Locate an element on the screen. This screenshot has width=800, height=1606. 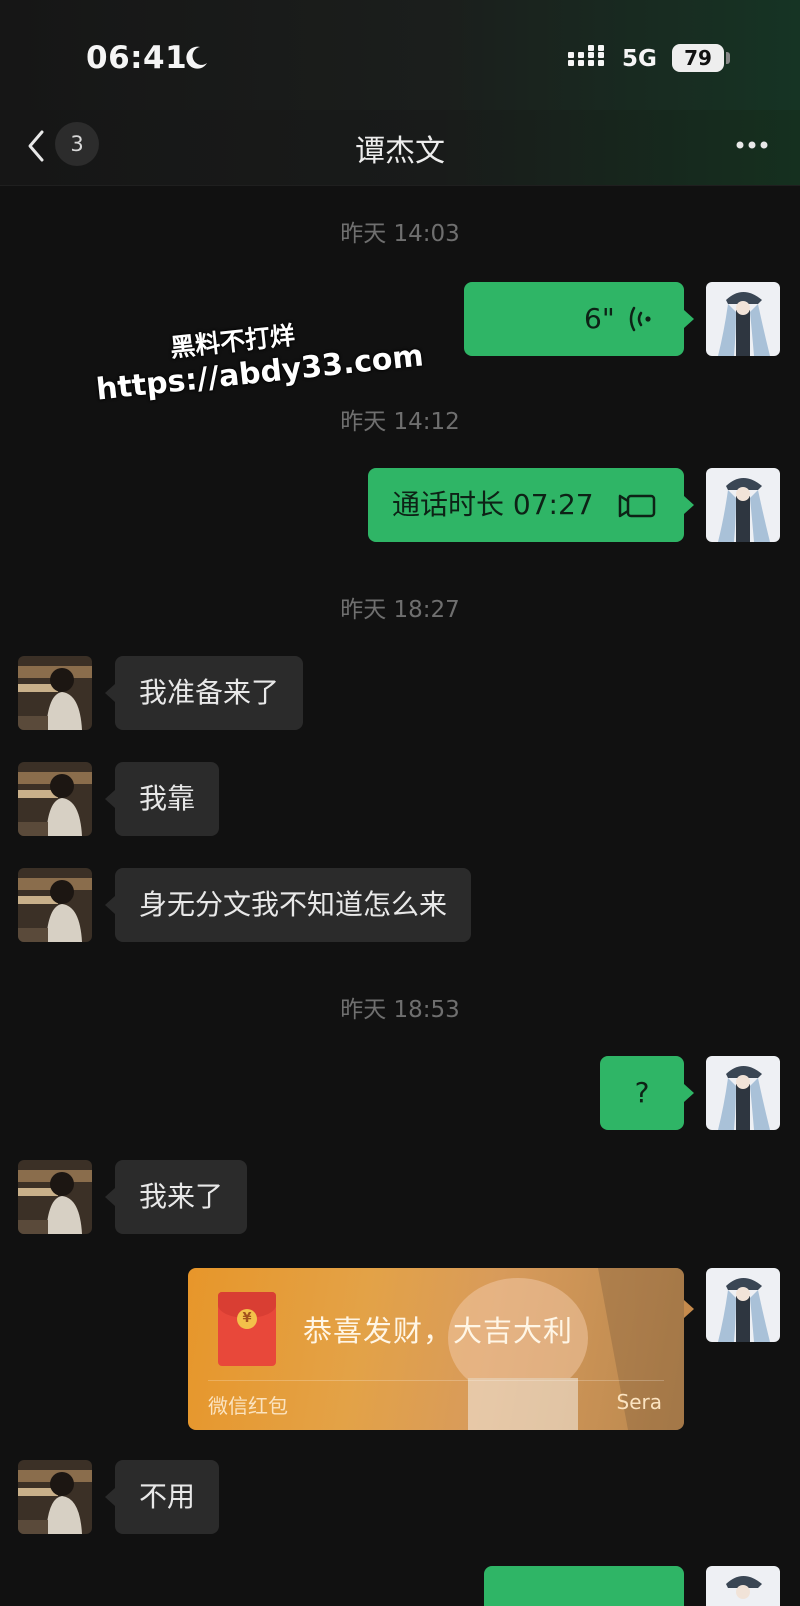
incoming-message: 我靠 is located at coordinates (167, 799).